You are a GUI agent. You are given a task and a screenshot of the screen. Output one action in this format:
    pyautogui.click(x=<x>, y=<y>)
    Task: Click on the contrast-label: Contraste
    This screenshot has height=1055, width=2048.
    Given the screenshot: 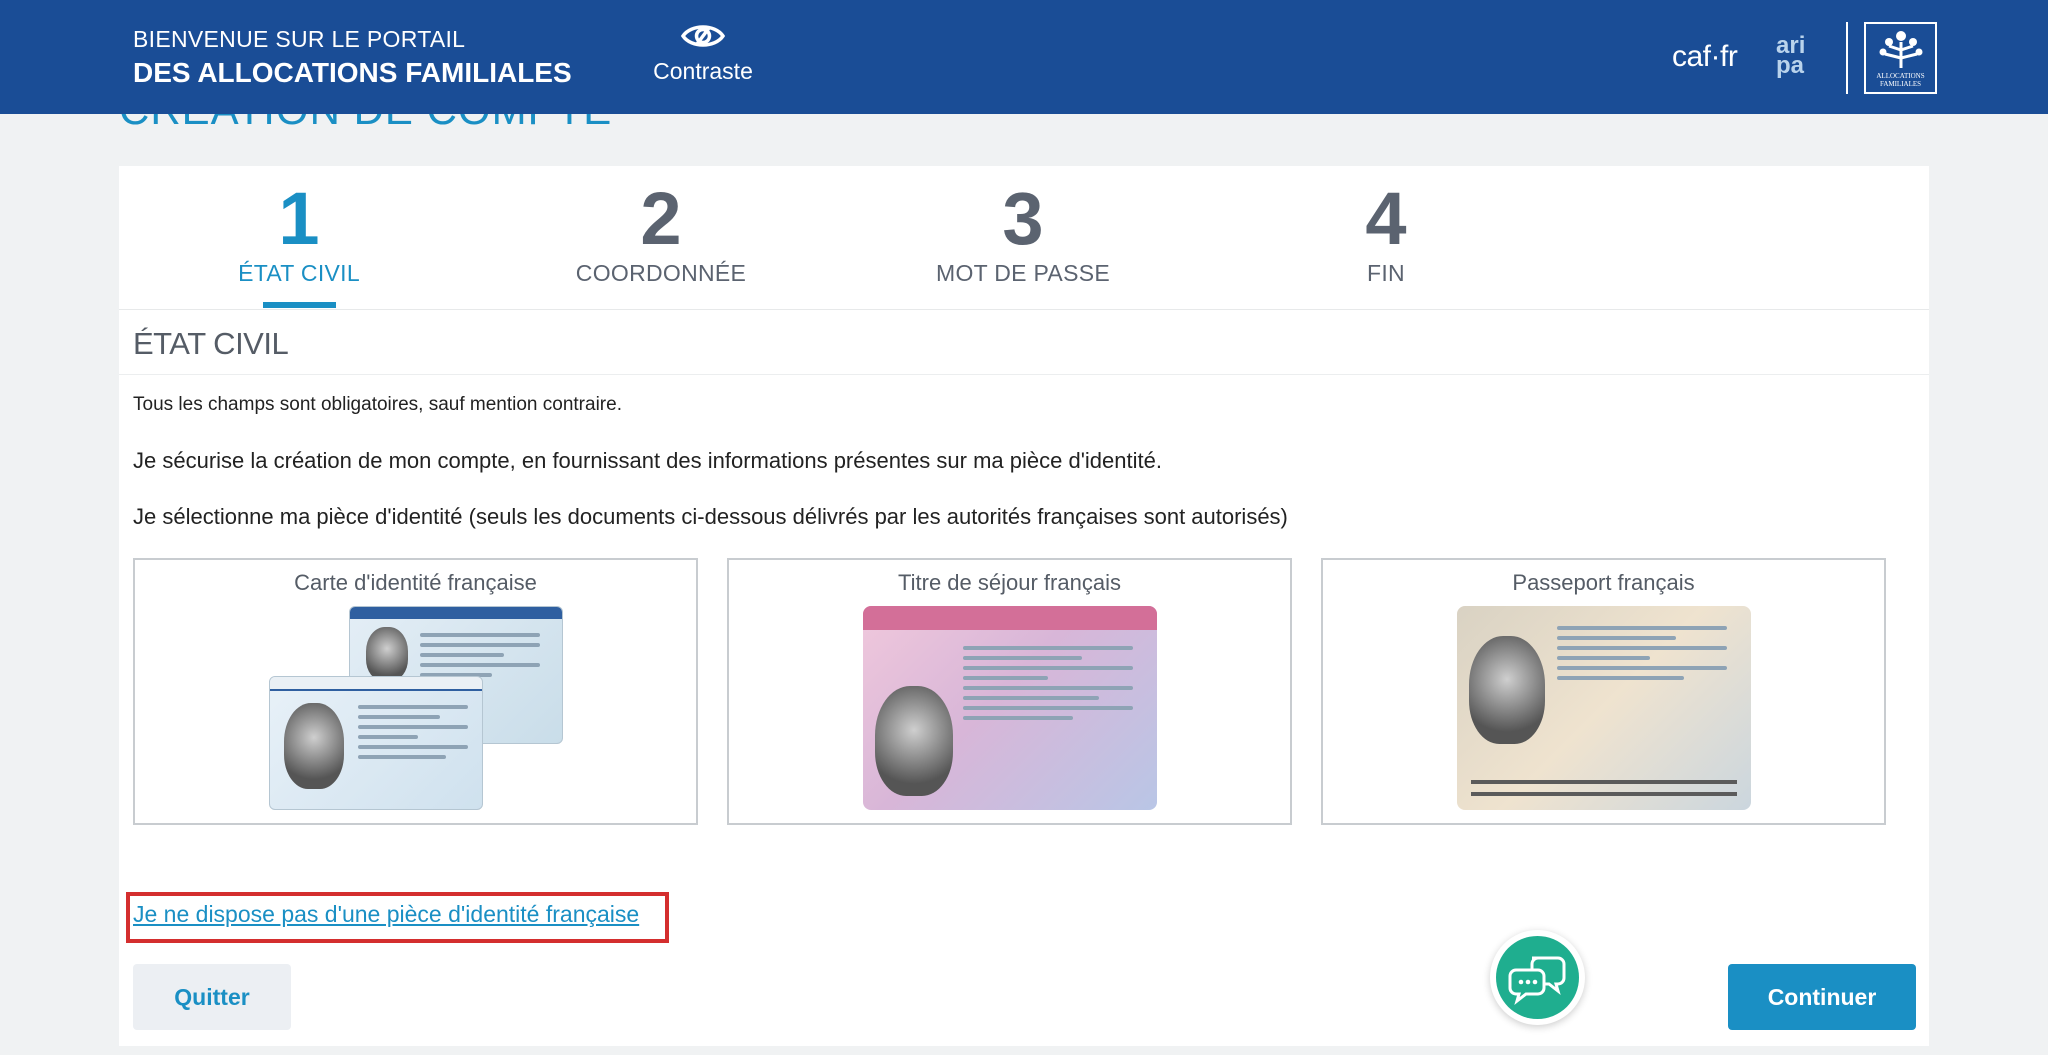 What is the action you would take?
    pyautogui.click(x=703, y=71)
    